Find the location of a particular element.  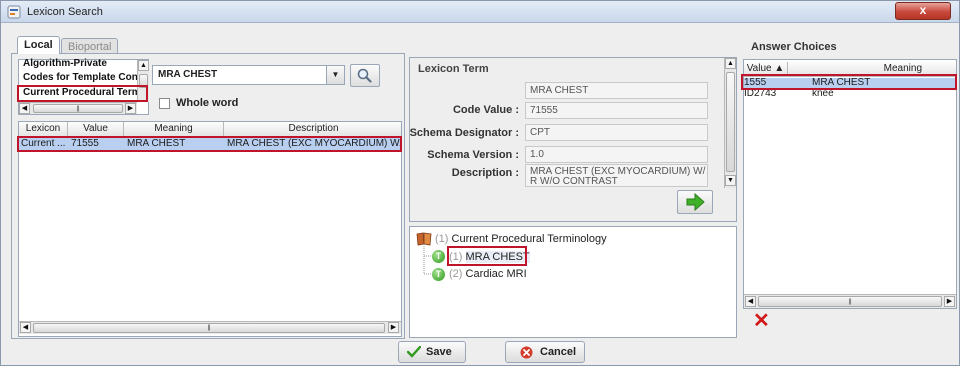

tree-num: (1) is located at coordinates (442, 239).